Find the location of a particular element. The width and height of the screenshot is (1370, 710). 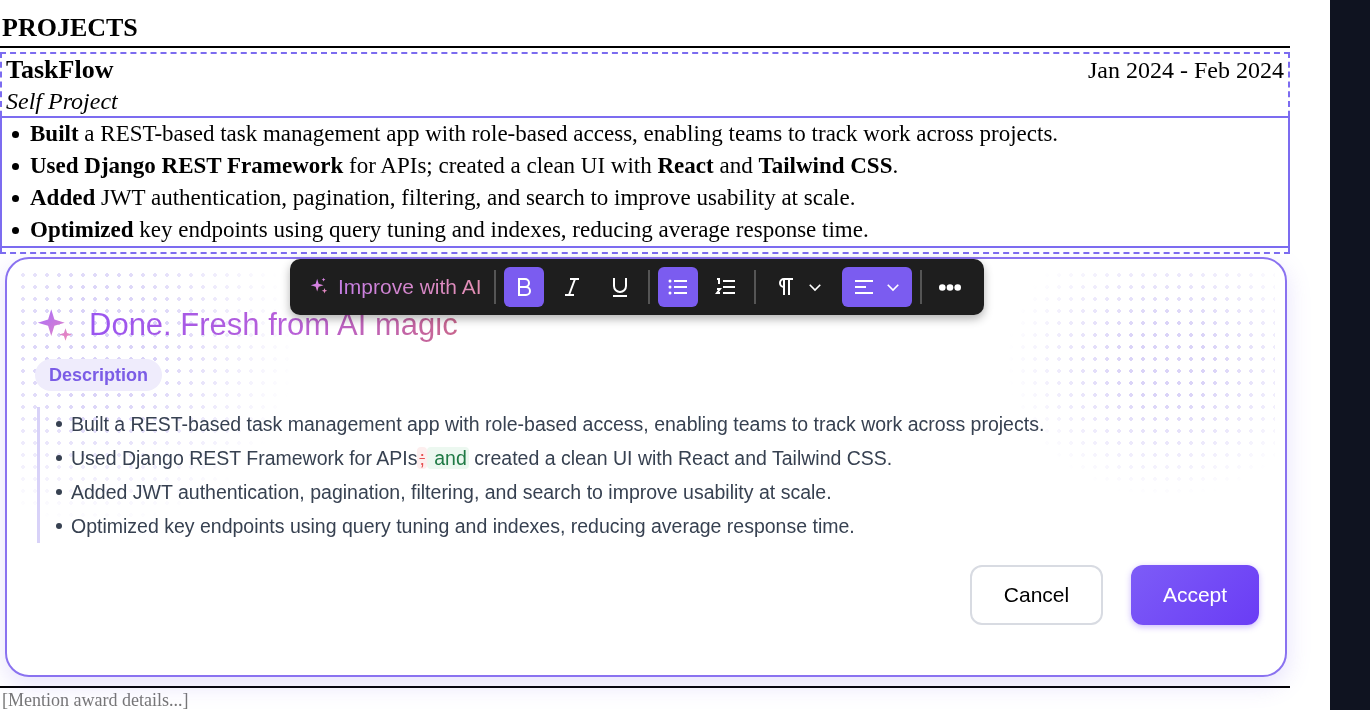

project-date: Jan 2024 - Feb 2024 is located at coordinates (1186, 70).